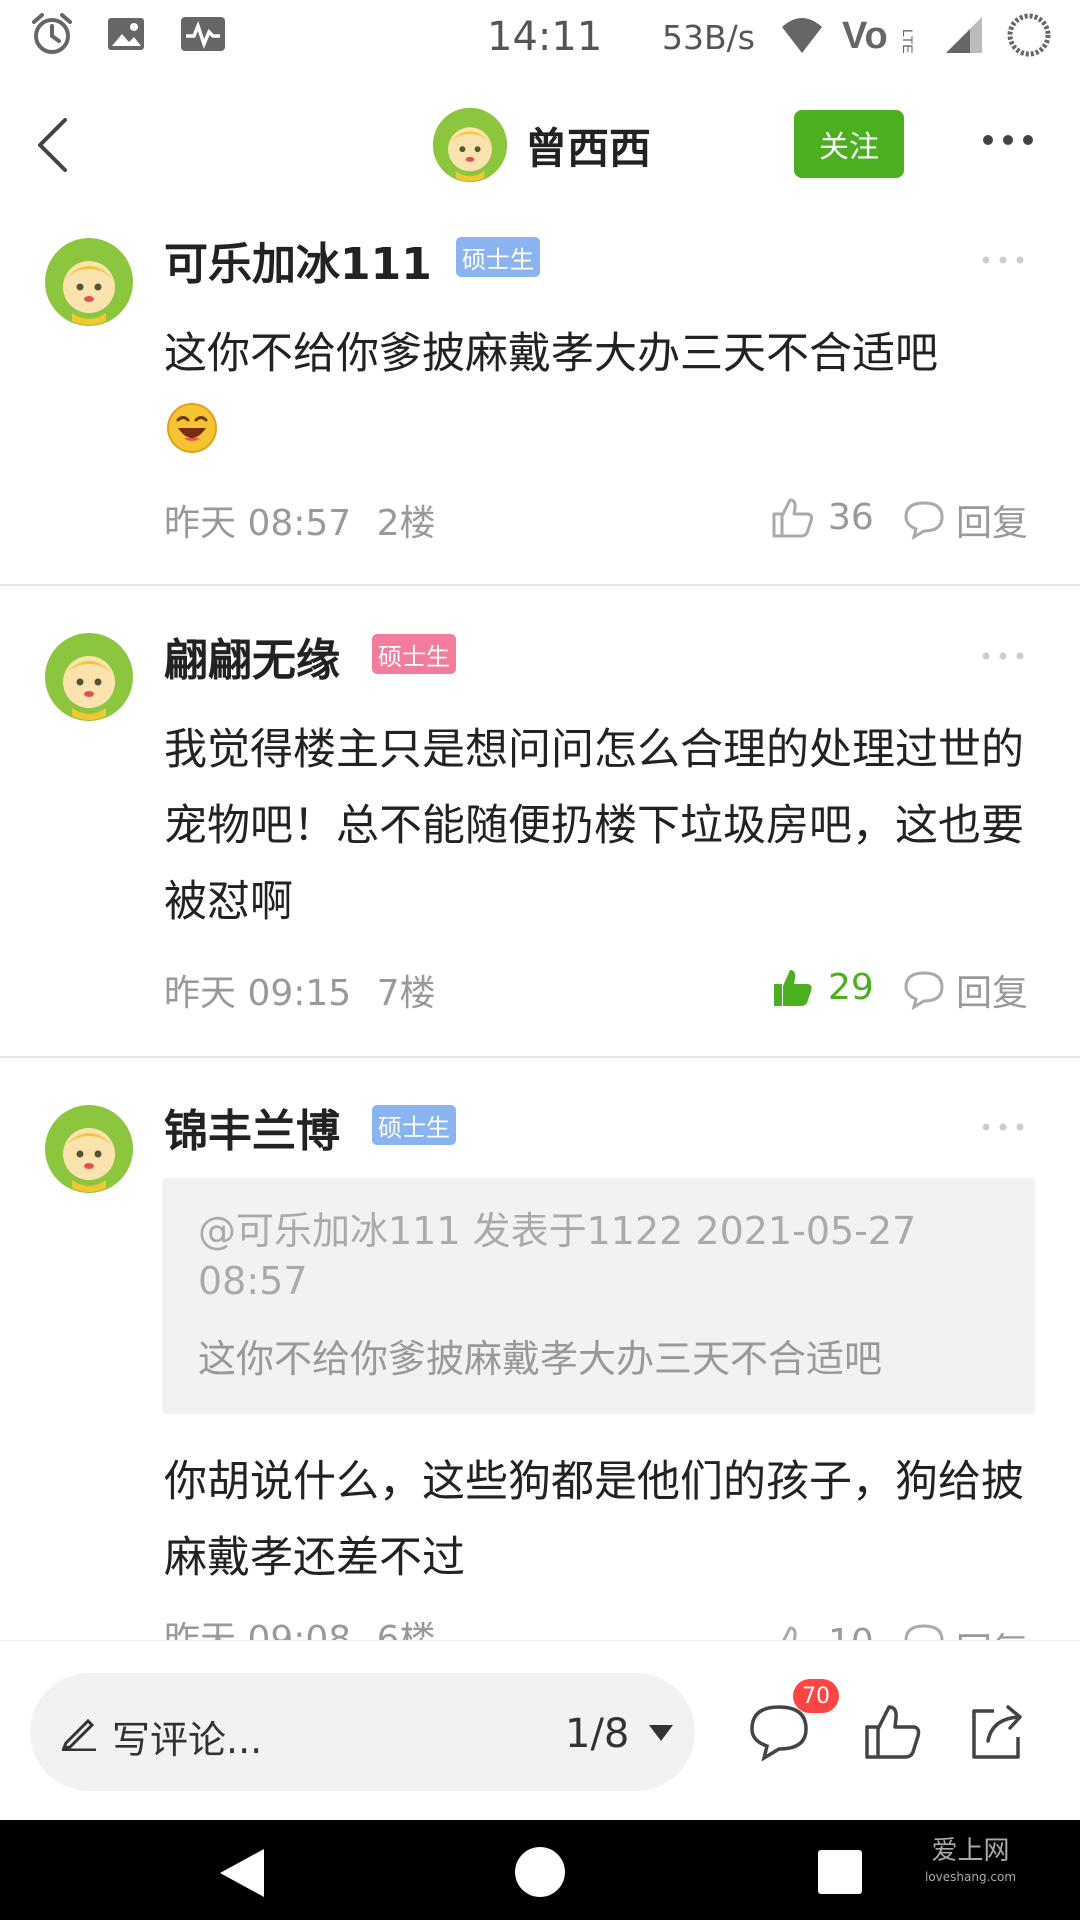 Image resolution: width=1080 pixels, height=1920 pixels. I want to click on comment-count-badge: 70, so click(816, 1696).